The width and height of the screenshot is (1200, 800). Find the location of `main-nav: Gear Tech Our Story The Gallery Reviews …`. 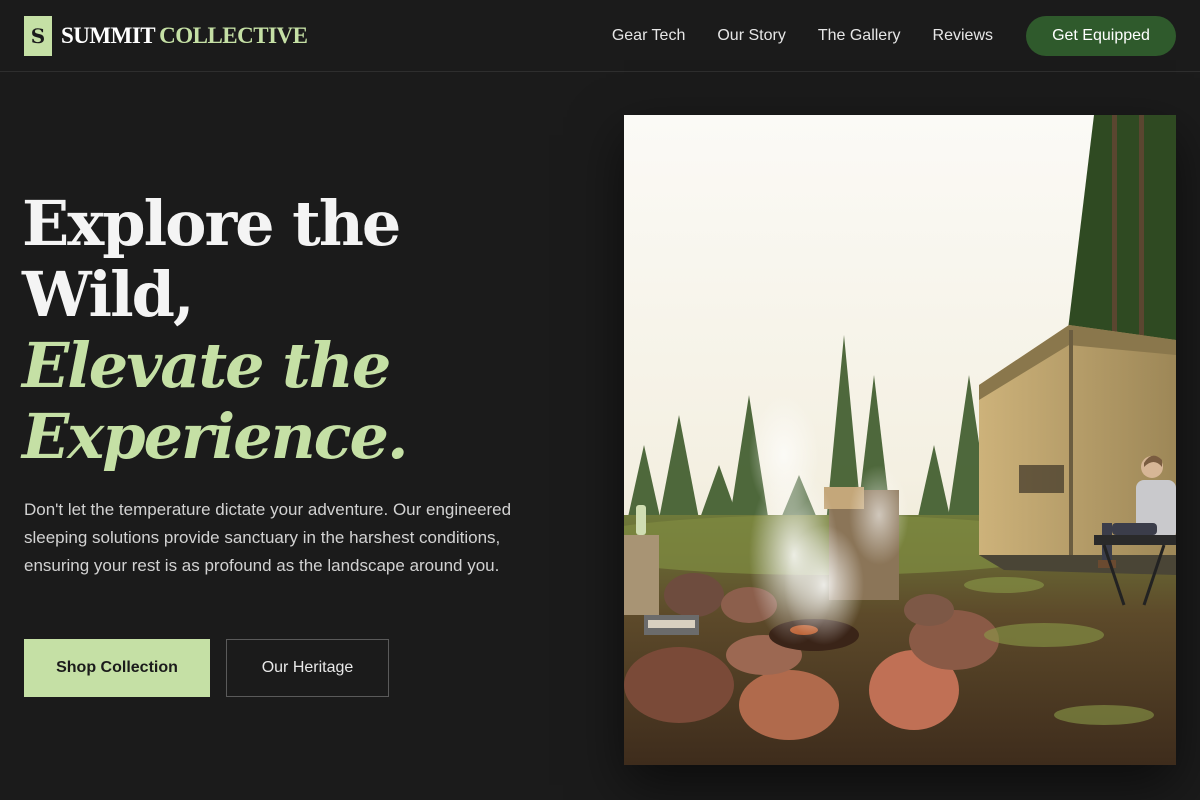

main-nav: Gear Tech Our Story The Gallery Reviews … is located at coordinates (894, 36).